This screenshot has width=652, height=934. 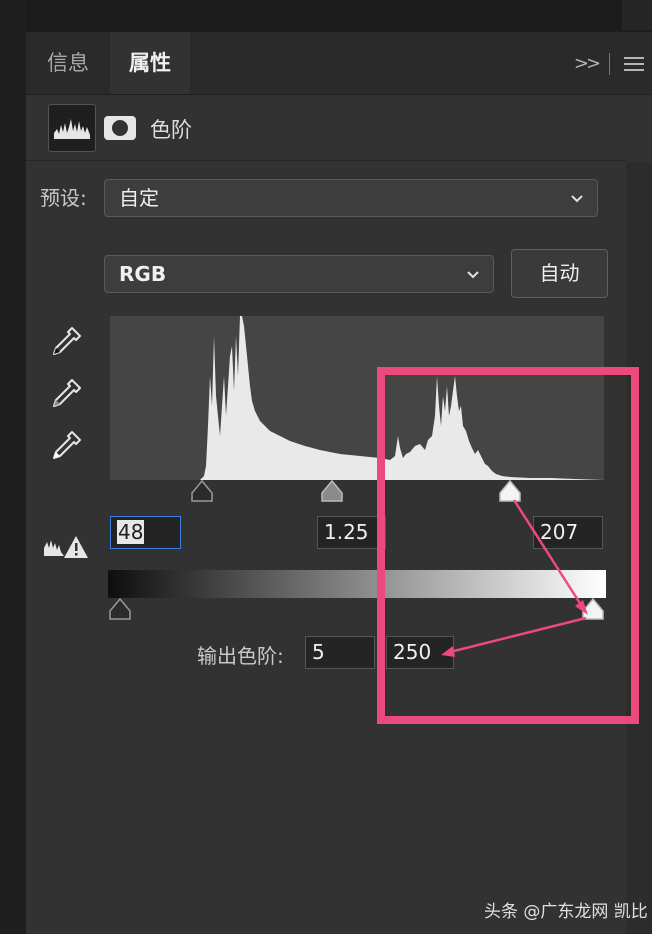 I want to click on input-gamma-field: 1.25, so click(x=351, y=532).